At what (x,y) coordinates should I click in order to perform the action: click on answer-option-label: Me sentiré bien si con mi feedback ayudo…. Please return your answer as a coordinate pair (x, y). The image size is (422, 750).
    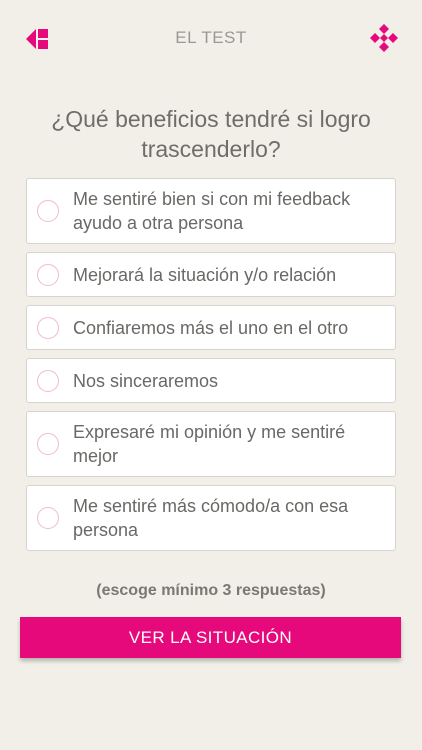
    Looking at the image, I should click on (212, 211).